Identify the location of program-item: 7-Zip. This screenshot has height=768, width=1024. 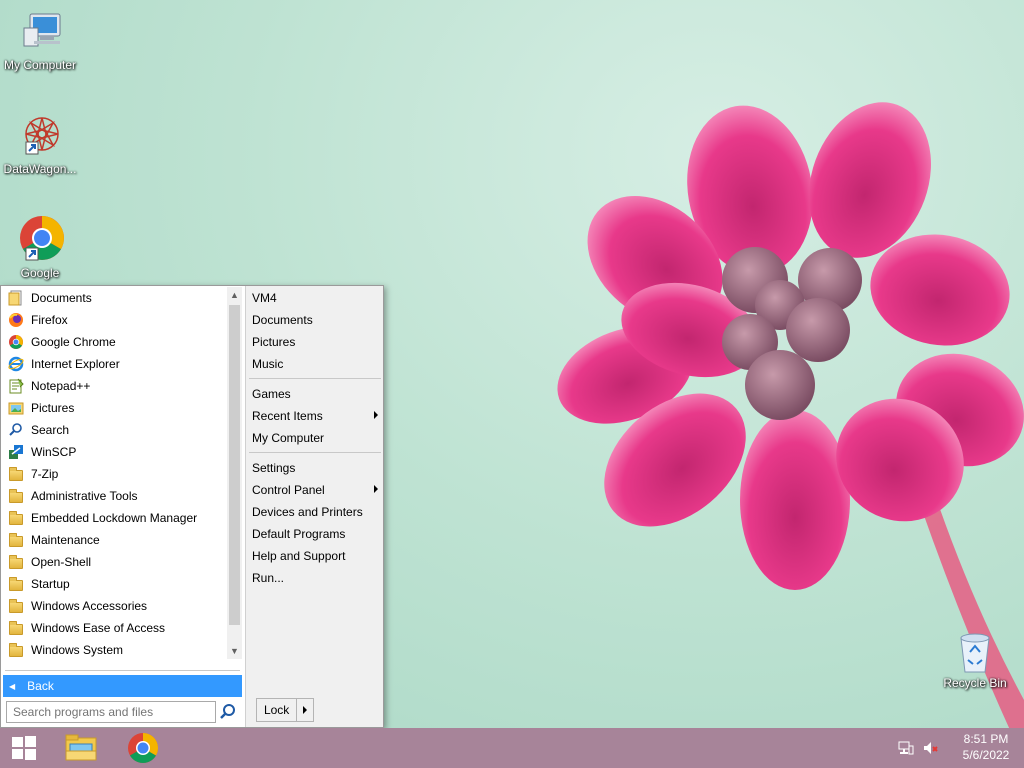
(114, 474).